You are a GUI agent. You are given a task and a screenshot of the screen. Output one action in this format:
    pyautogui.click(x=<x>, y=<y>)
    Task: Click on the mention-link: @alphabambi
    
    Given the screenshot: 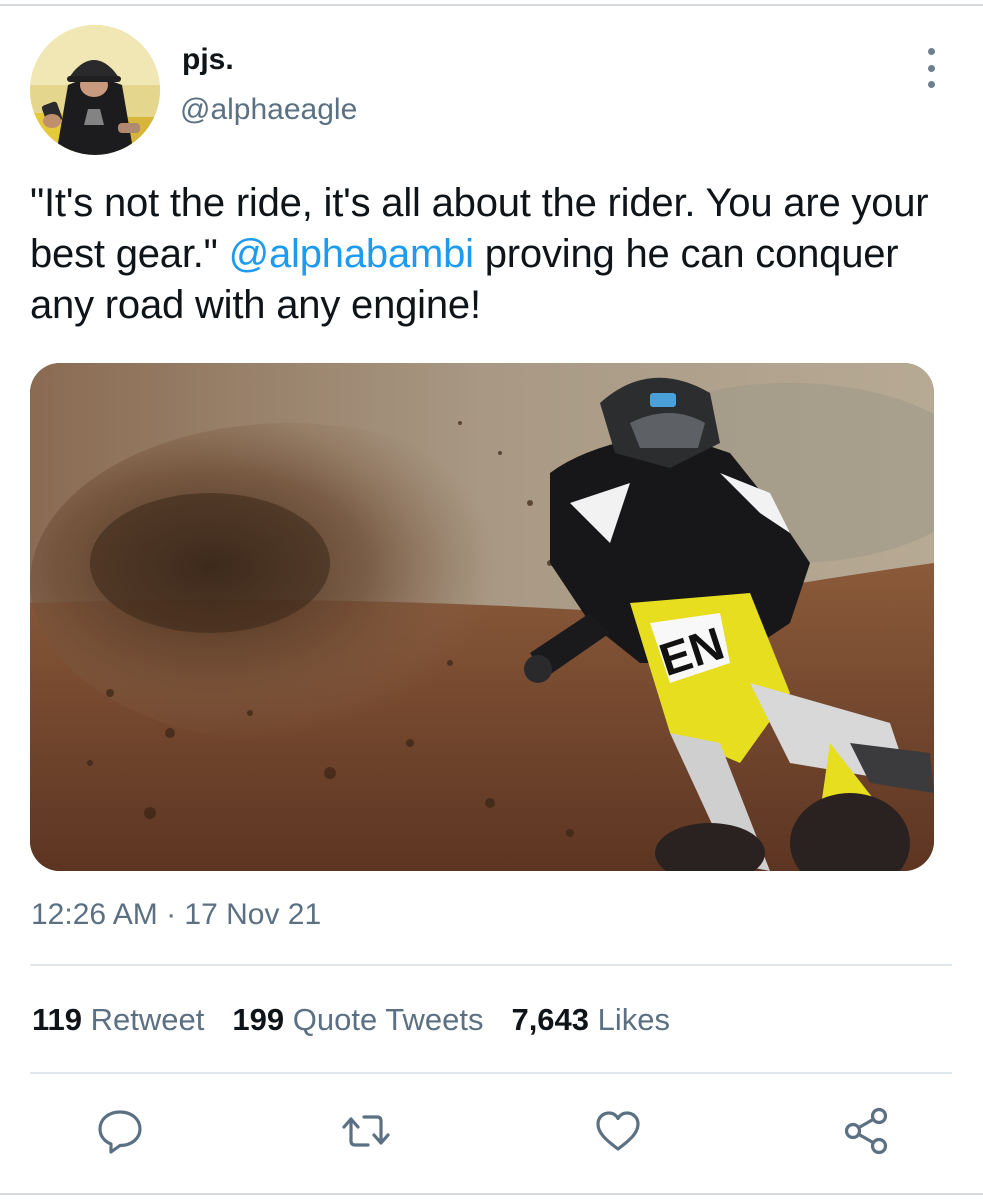 What is the action you would take?
    pyautogui.click(x=351, y=254)
    